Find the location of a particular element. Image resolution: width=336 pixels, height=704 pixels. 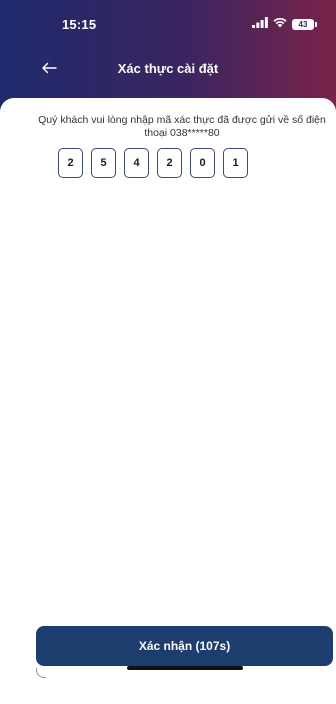

status-time: 15:15 is located at coordinates (79, 24).